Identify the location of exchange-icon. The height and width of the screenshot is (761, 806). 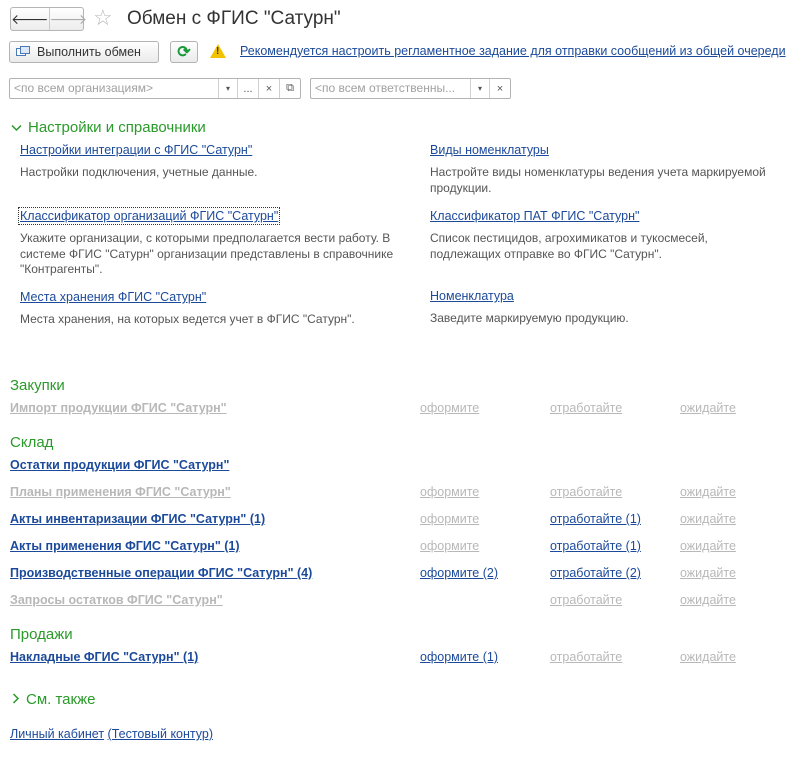
(23, 52).